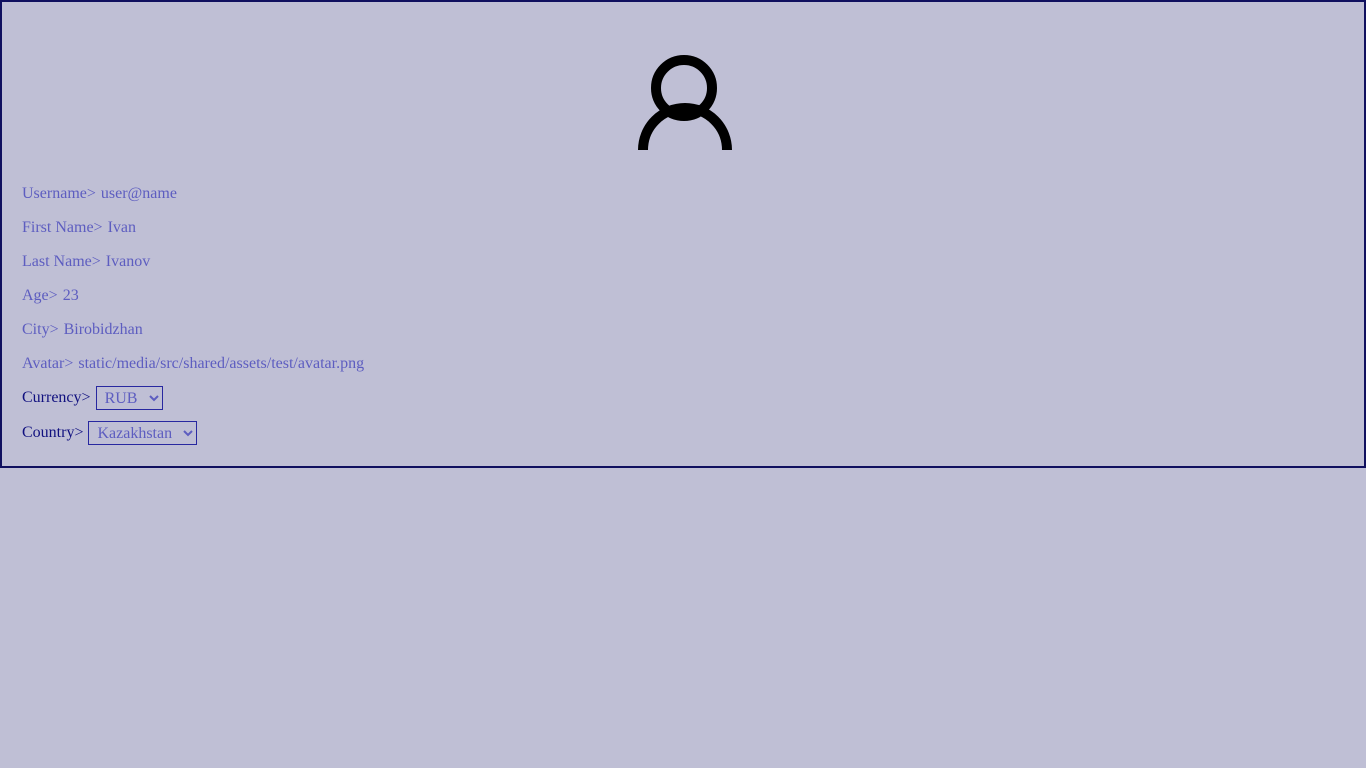  I want to click on currency-row: Currency> RUB, so click(92, 398).